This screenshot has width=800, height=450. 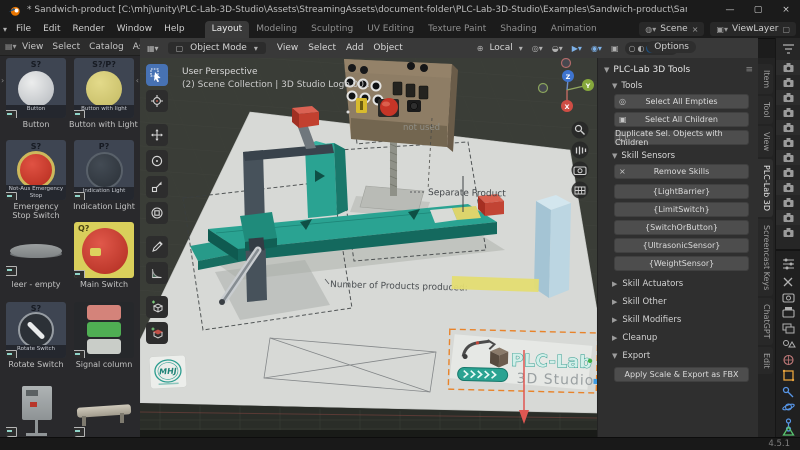 What do you see at coordinates (157, 101) in the screenshot?
I see `tool-cursor` at bounding box center [157, 101].